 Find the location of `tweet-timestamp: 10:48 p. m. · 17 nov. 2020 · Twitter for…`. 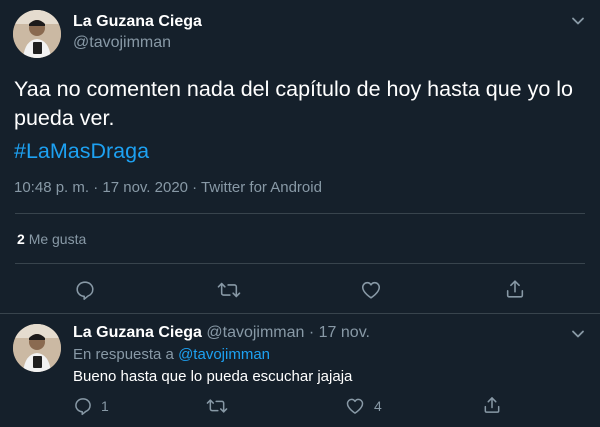

tweet-timestamp: 10:48 p. m. · 17 nov. 2020 · Twitter for… is located at coordinates (168, 187).